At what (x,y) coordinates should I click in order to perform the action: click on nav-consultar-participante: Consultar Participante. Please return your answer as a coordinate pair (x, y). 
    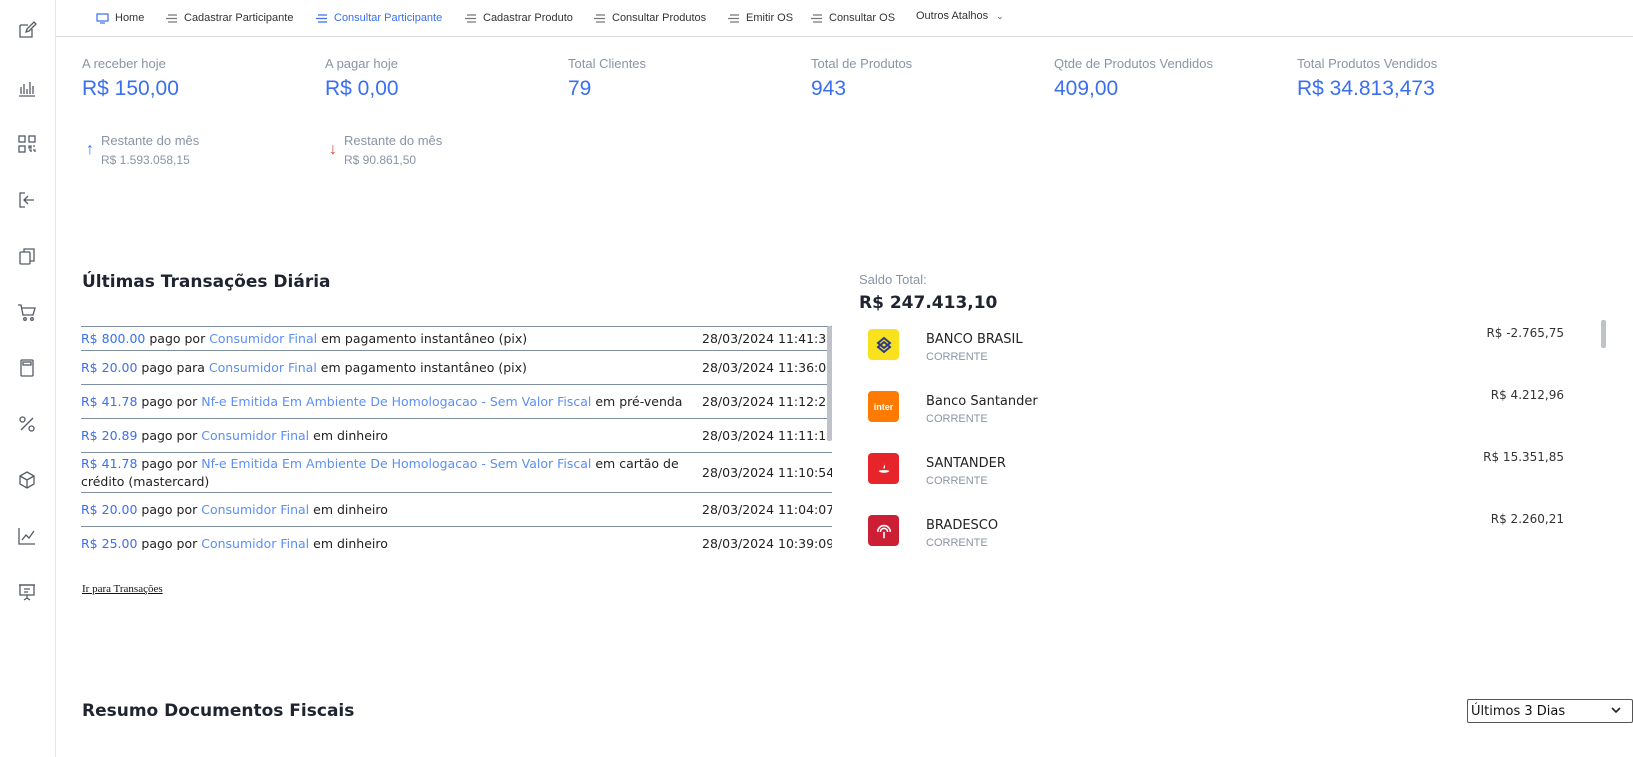
    Looking at the image, I should click on (378, 18).